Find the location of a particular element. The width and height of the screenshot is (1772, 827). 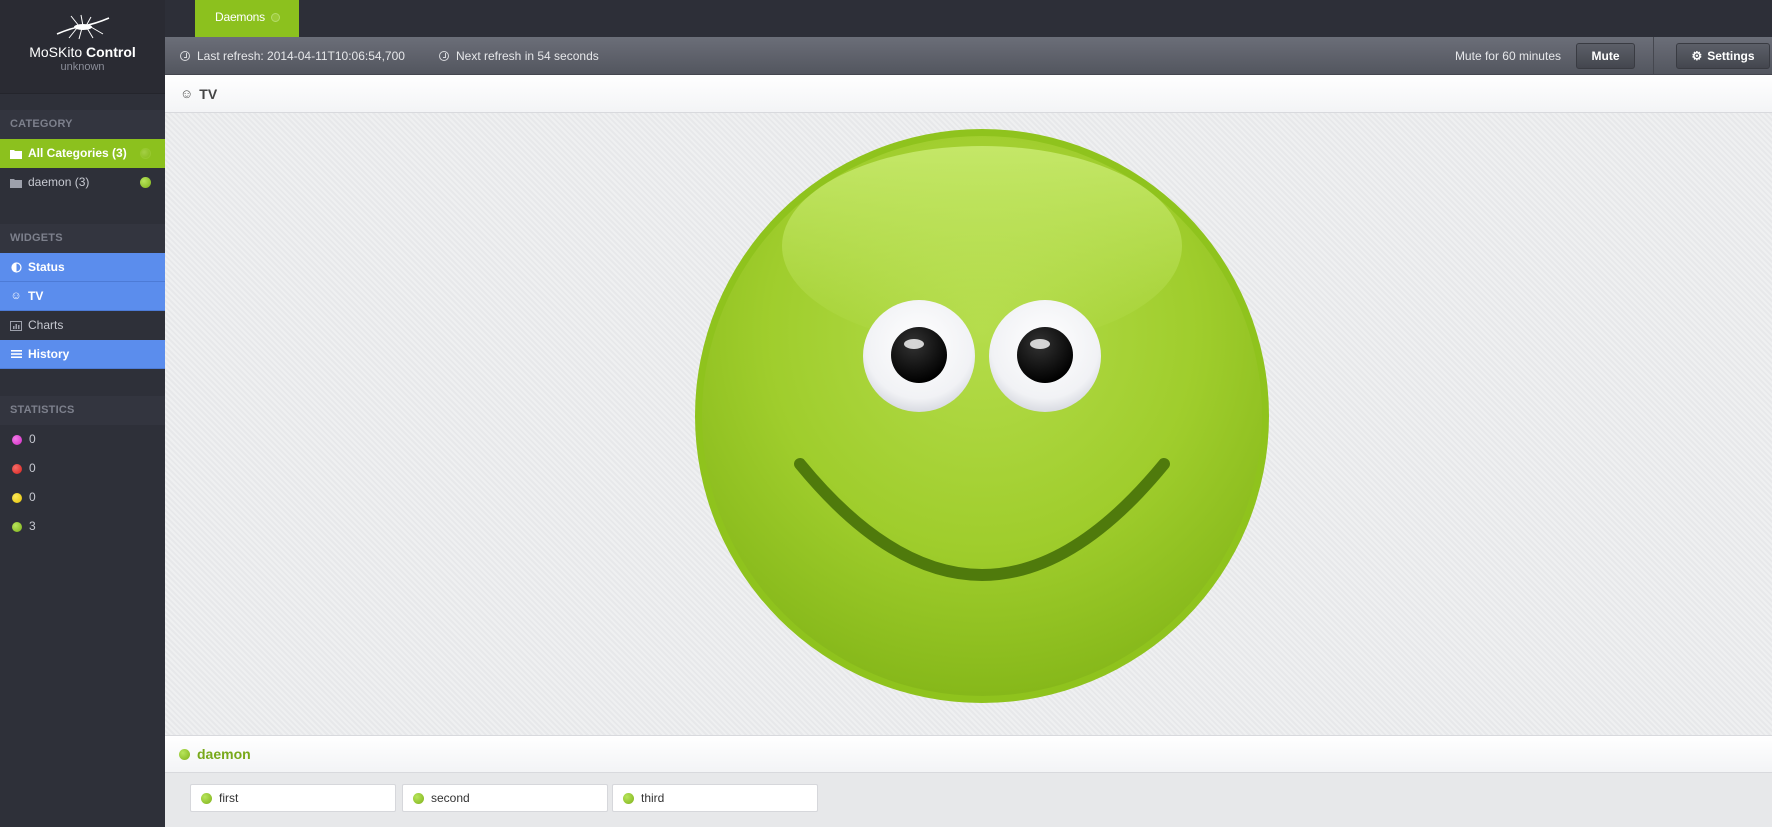

sidebar-item-label: Status is located at coordinates (46, 266).